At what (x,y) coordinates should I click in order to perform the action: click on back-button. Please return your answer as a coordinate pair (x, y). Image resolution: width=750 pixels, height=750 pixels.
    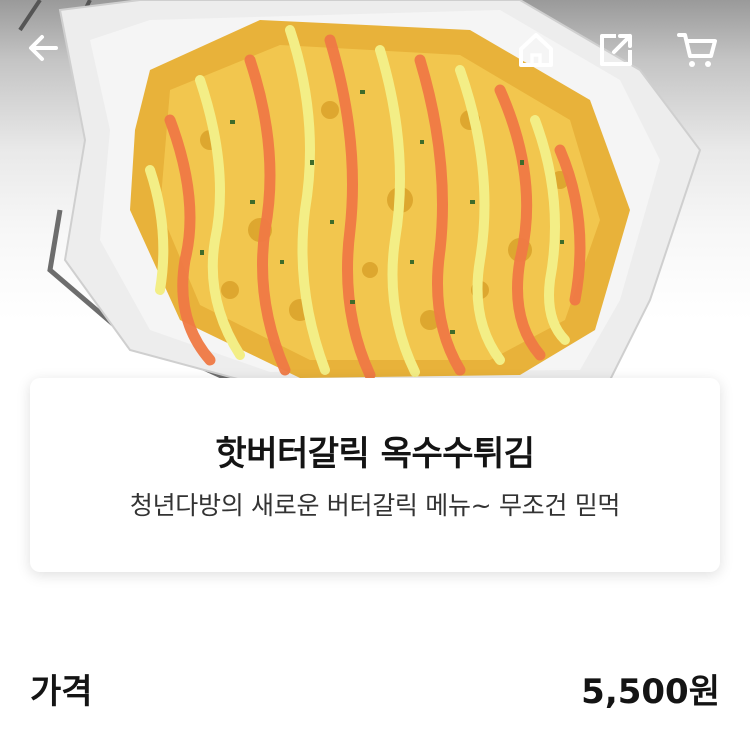
    Looking at the image, I should click on (50, 54).